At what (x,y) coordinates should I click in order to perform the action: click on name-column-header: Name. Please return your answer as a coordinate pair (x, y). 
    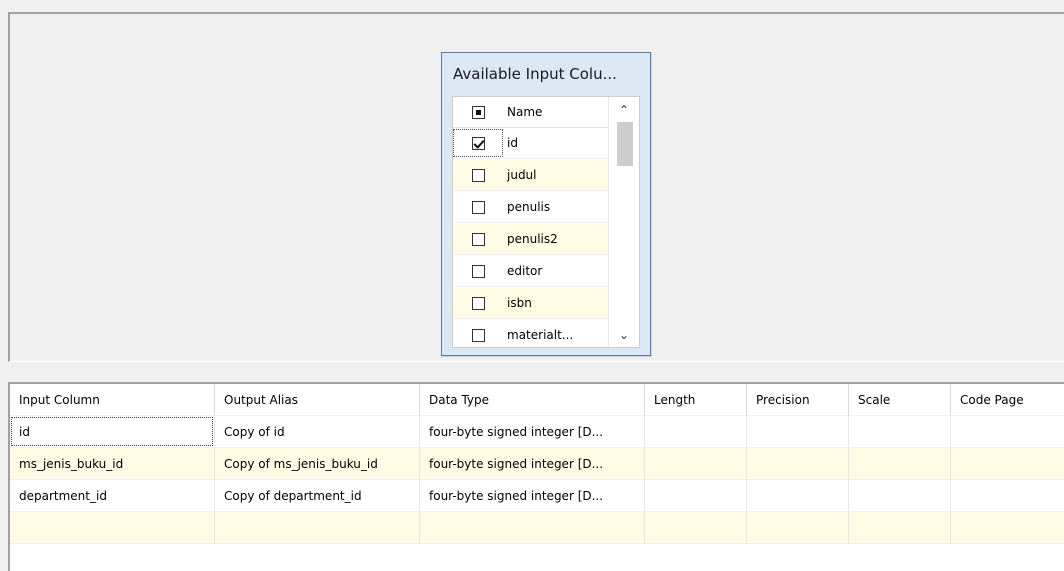
    Looking at the image, I should click on (525, 112).